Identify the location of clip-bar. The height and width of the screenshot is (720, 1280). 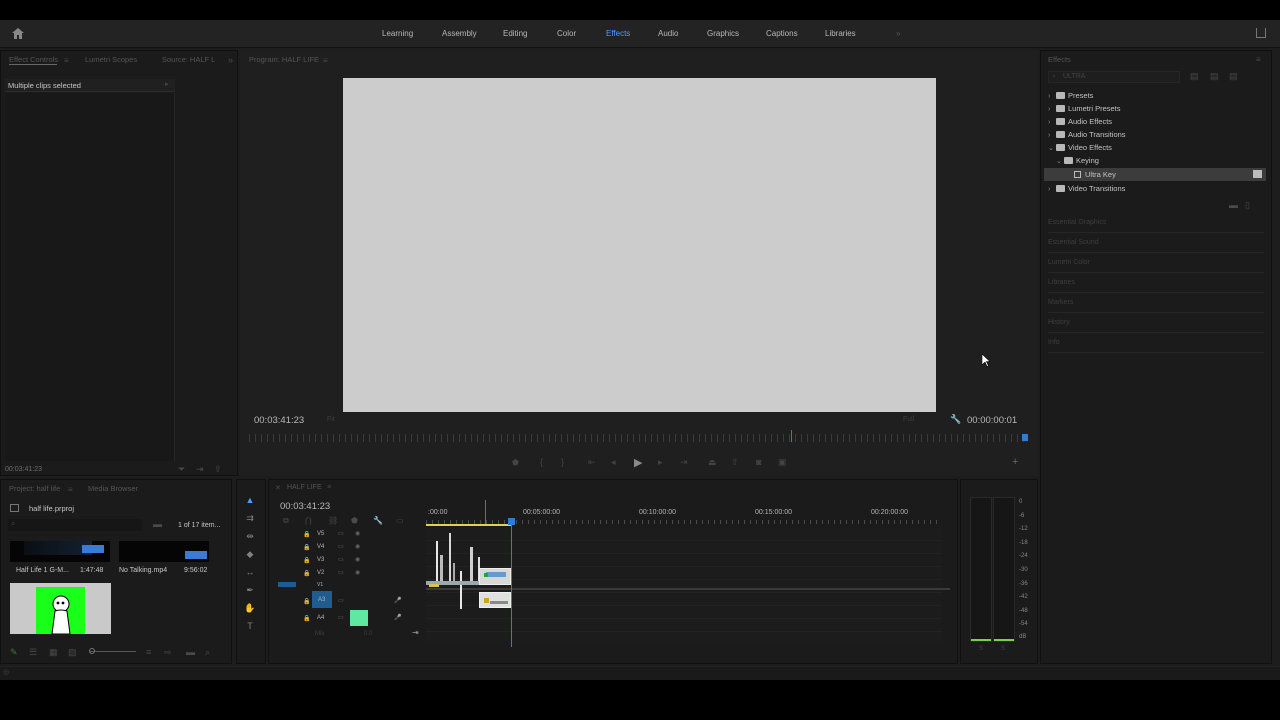
(434, 585).